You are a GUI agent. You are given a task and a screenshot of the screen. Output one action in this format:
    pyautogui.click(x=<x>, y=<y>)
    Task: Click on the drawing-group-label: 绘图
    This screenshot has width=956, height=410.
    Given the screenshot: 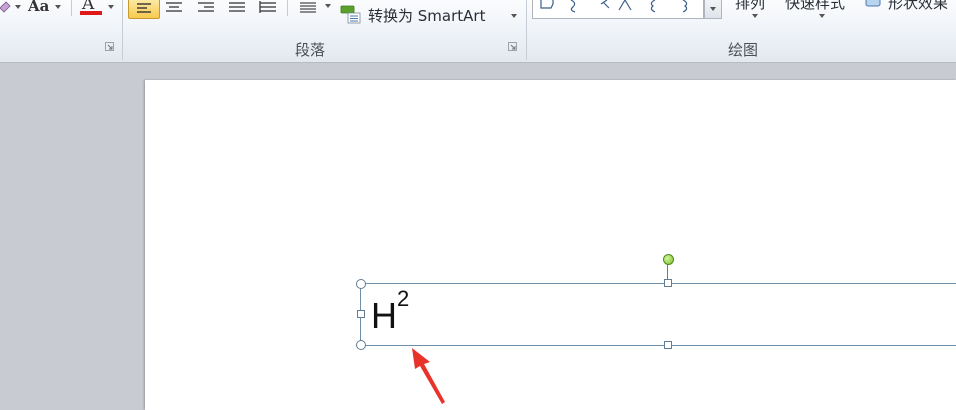 What is the action you would take?
    pyautogui.click(x=742, y=50)
    